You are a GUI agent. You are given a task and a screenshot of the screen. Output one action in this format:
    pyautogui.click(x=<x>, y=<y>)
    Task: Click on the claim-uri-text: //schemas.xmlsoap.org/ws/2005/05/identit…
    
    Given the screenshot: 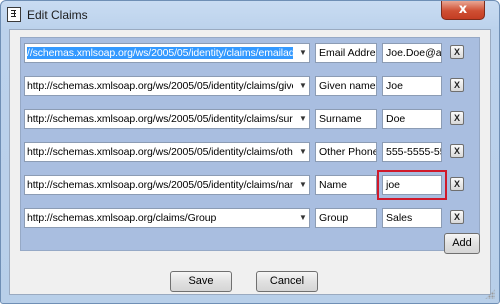 What is the action you would take?
    pyautogui.click(x=160, y=53)
    